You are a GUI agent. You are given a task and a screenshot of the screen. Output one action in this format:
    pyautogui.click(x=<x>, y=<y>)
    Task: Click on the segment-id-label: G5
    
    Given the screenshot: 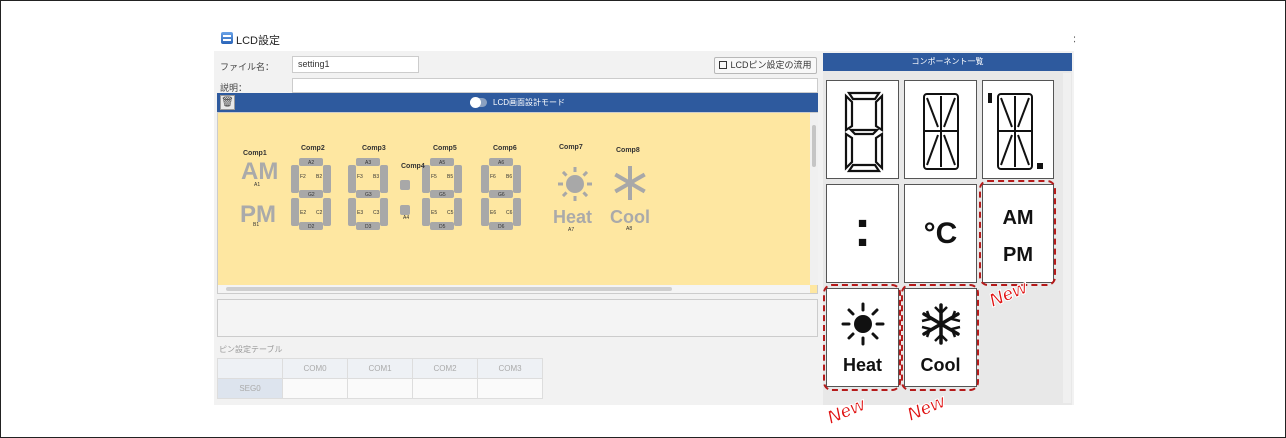 What is the action you would take?
    pyautogui.click(x=442, y=195)
    